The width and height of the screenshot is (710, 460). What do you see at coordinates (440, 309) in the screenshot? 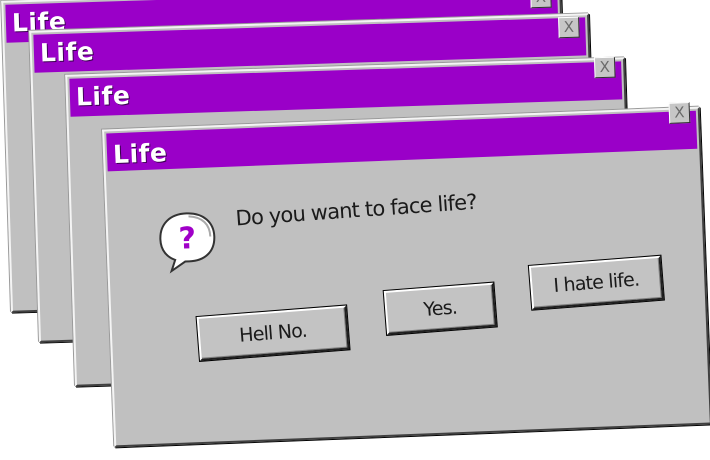
I see `yes-button: Yes.` at bounding box center [440, 309].